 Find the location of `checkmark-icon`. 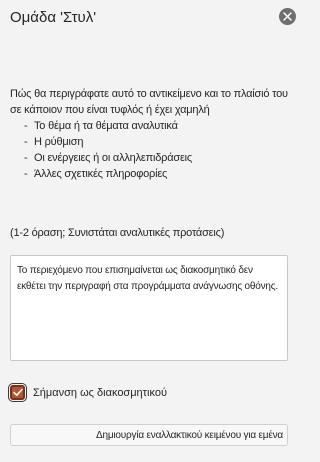

checkmark-icon is located at coordinates (17, 392).